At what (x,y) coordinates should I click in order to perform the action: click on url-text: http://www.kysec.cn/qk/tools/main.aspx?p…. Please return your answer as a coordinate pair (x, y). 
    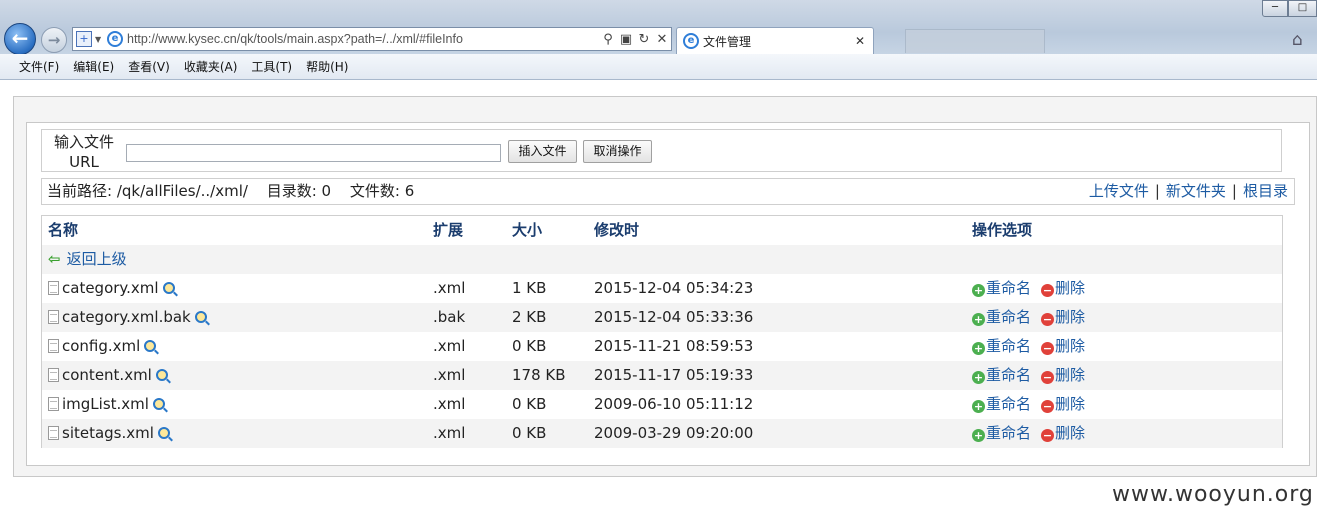
    Looking at the image, I should click on (363, 39).